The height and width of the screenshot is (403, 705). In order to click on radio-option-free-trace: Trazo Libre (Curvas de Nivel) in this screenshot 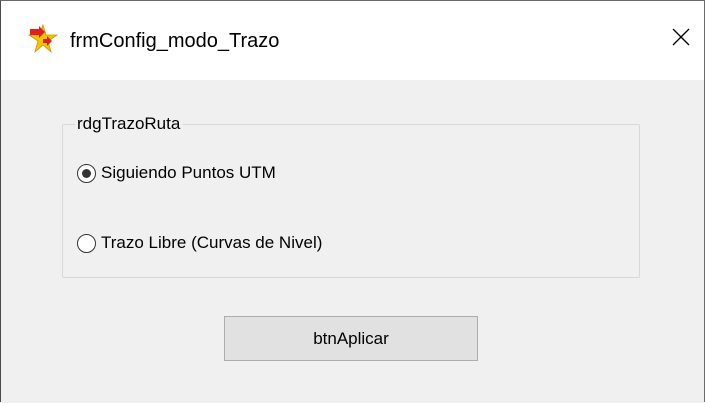, I will do `click(199, 243)`.